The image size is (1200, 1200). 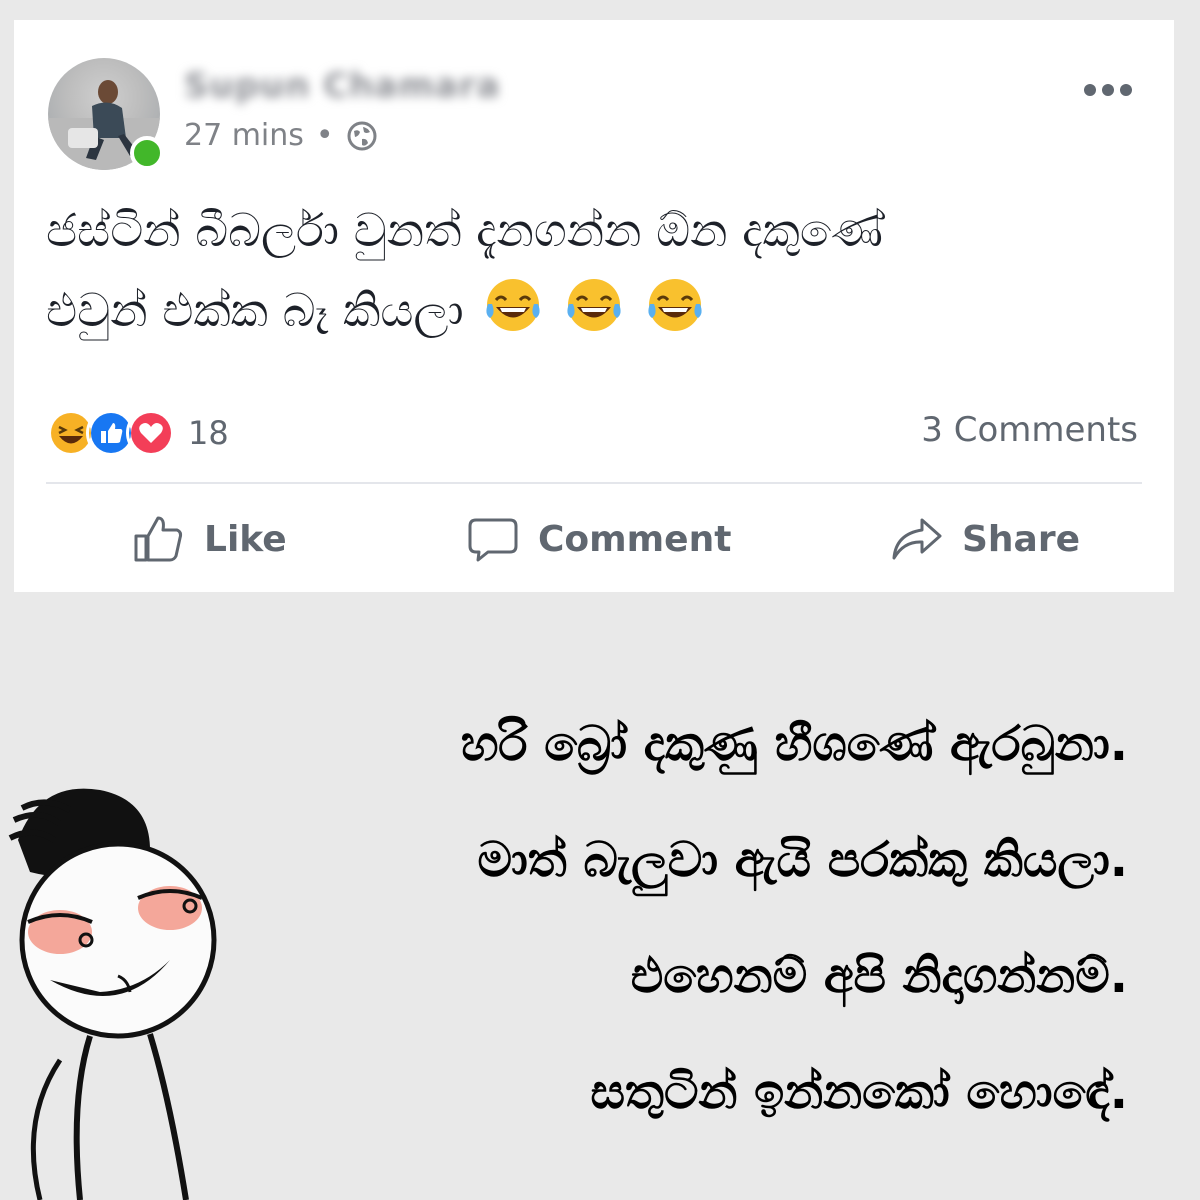 I want to click on share-icon, so click(x=917, y=539).